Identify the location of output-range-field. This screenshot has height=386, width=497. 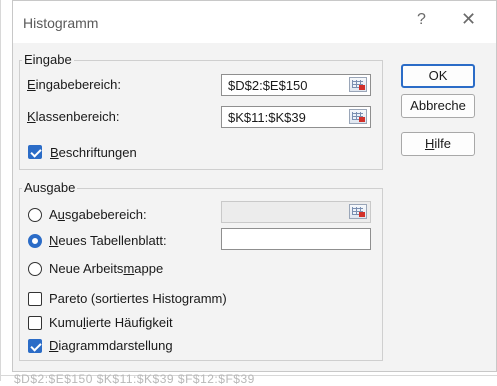
(296, 212).